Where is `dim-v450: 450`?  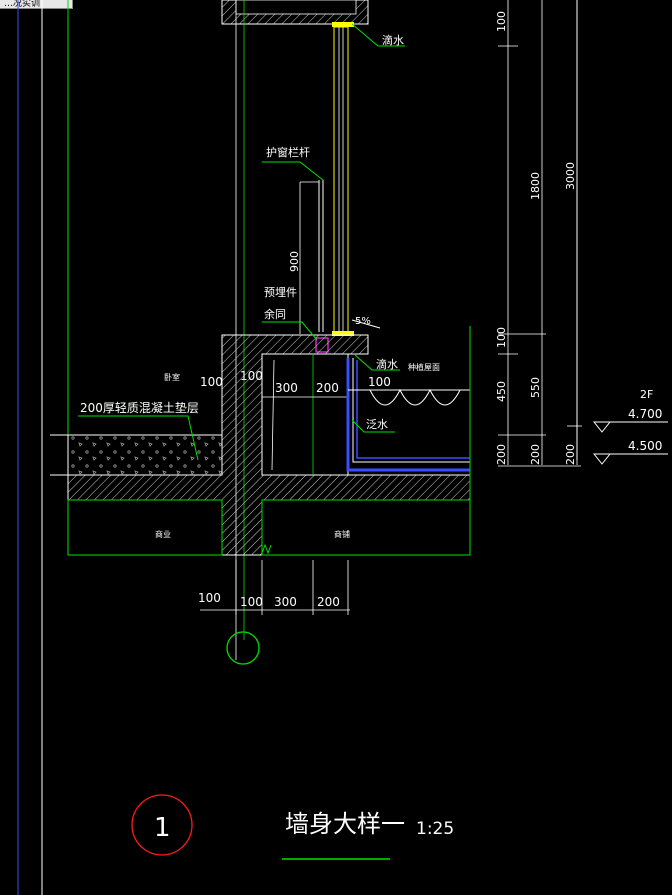
dim-v450: 450 is located at coordinates (501, 391).